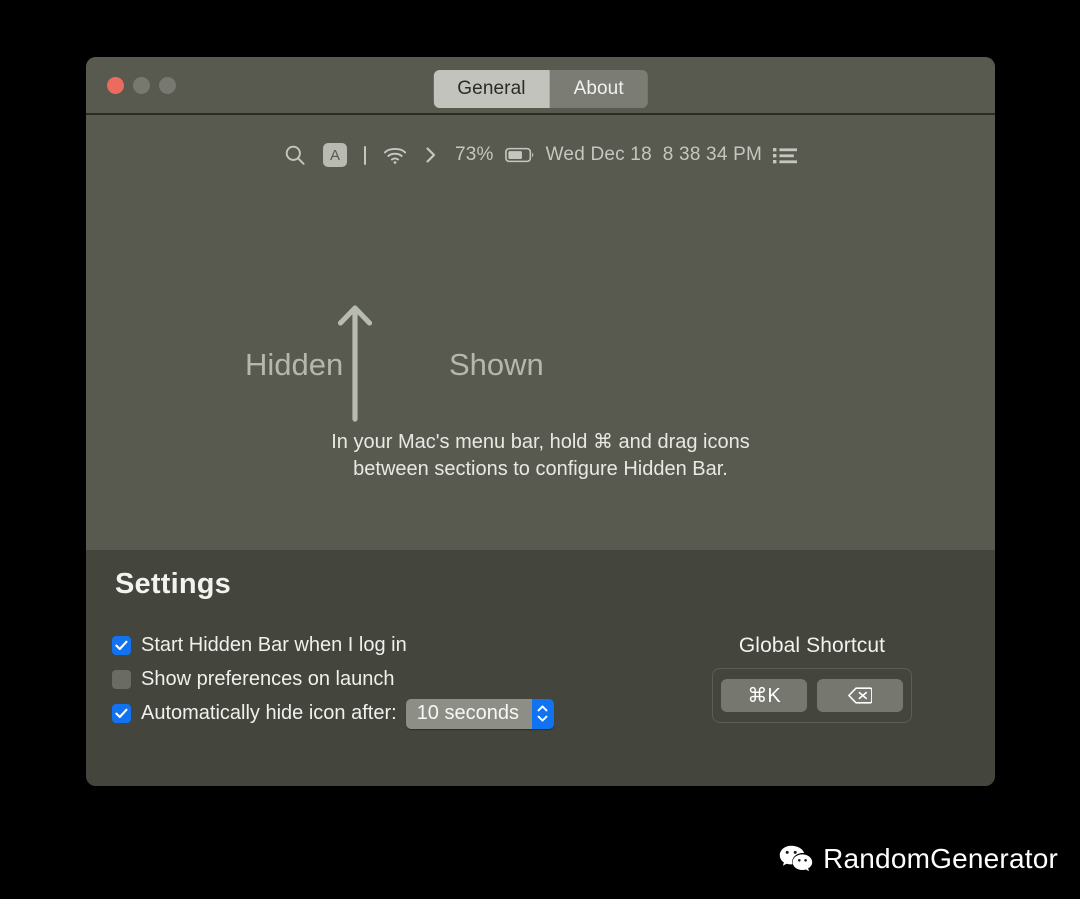  I want to click on stepper-arrows, so click(542, 713).